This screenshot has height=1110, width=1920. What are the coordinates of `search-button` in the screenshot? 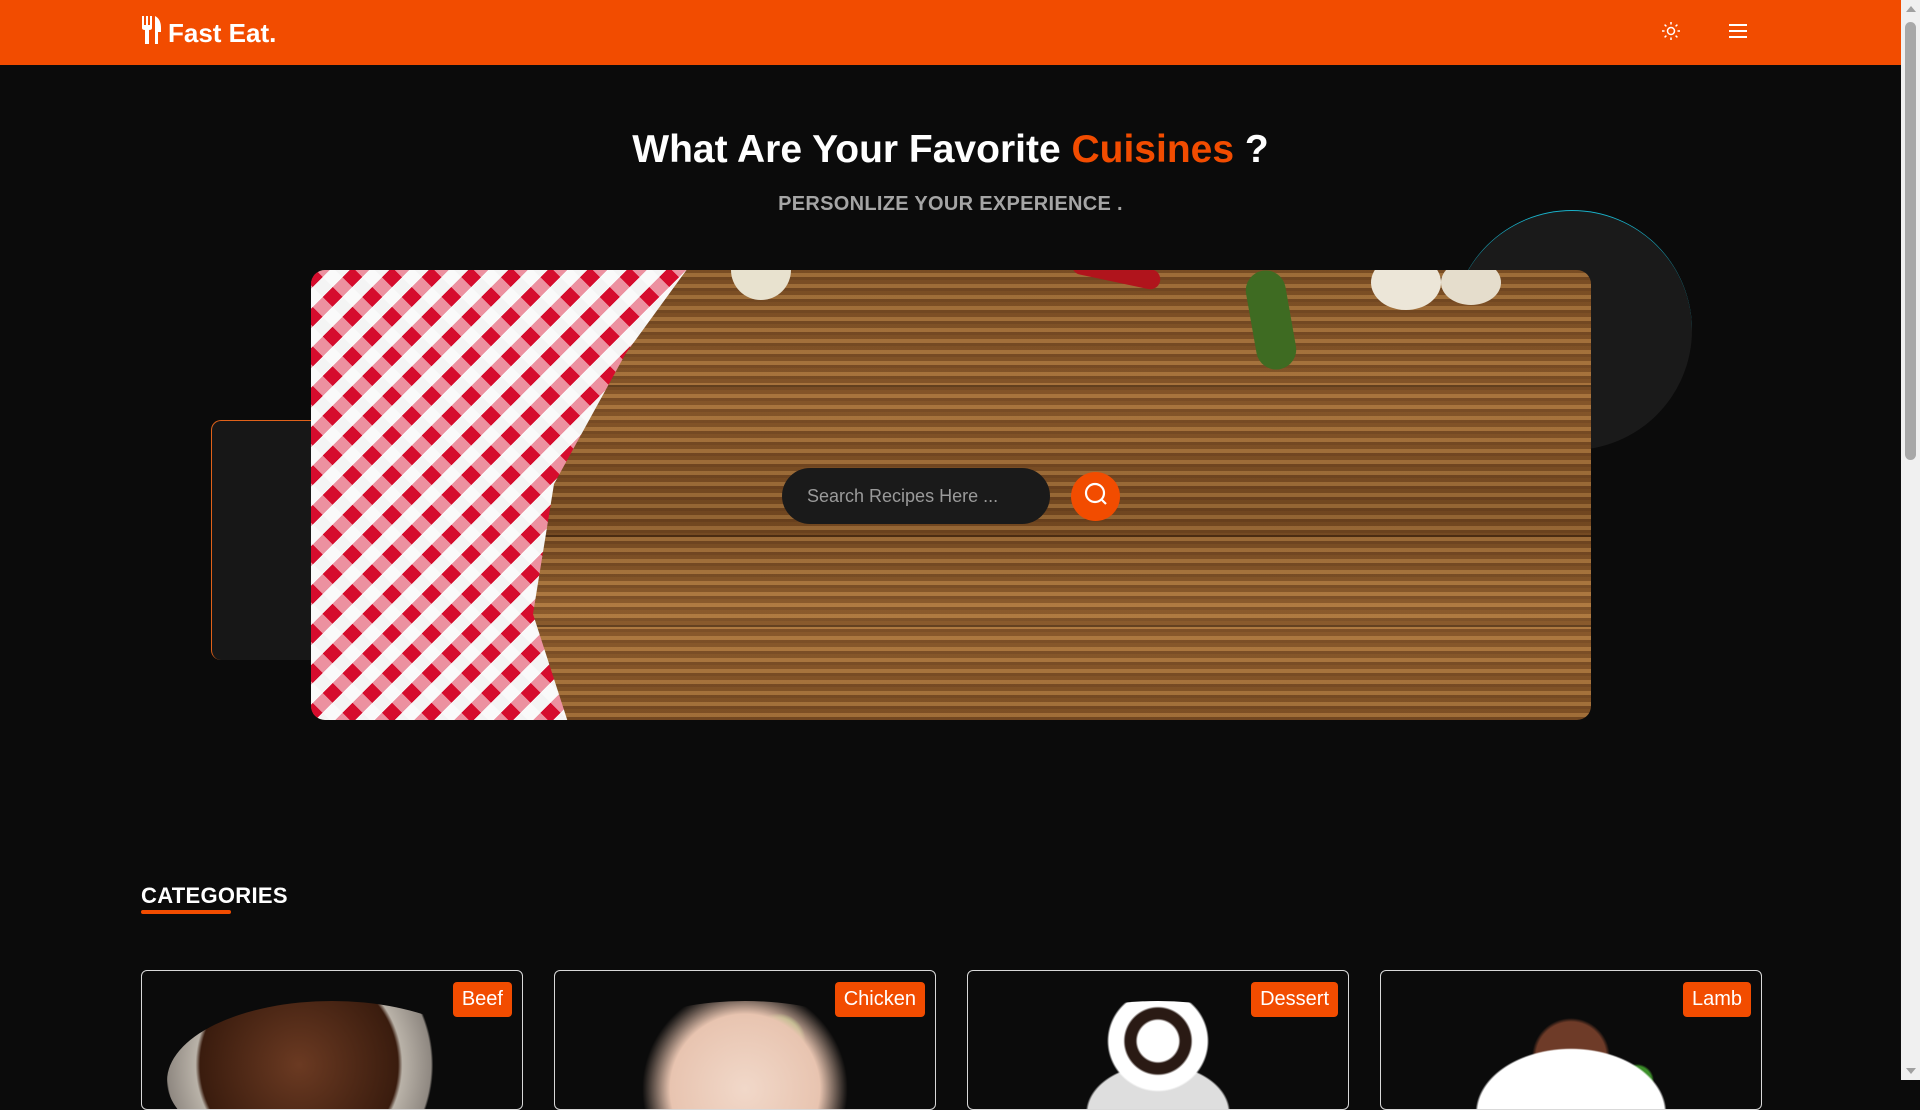 It's located at (1095, 496).